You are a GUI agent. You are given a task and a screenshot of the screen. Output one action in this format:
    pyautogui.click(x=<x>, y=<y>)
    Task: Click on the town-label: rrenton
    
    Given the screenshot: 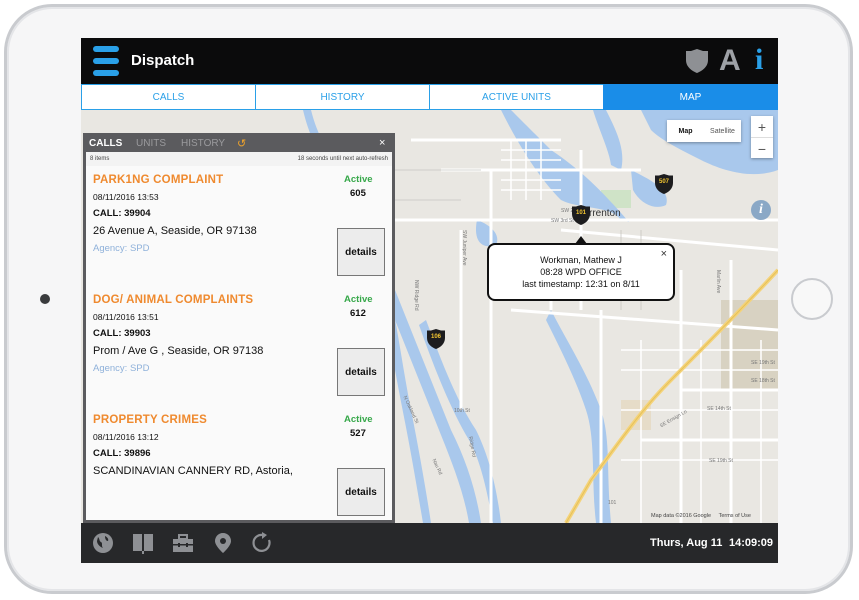 What is the action you would take?
    pyautogui.click(x=605, y=213)
    